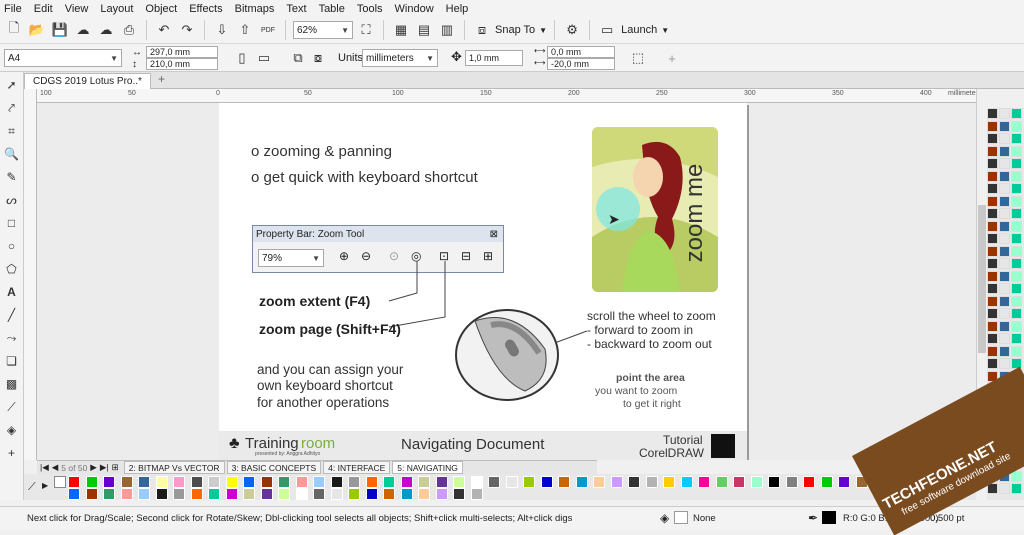 The image size is (1024, 535). I want to click on duplicate-x-field: 0,0 mm, so click(581, 52).